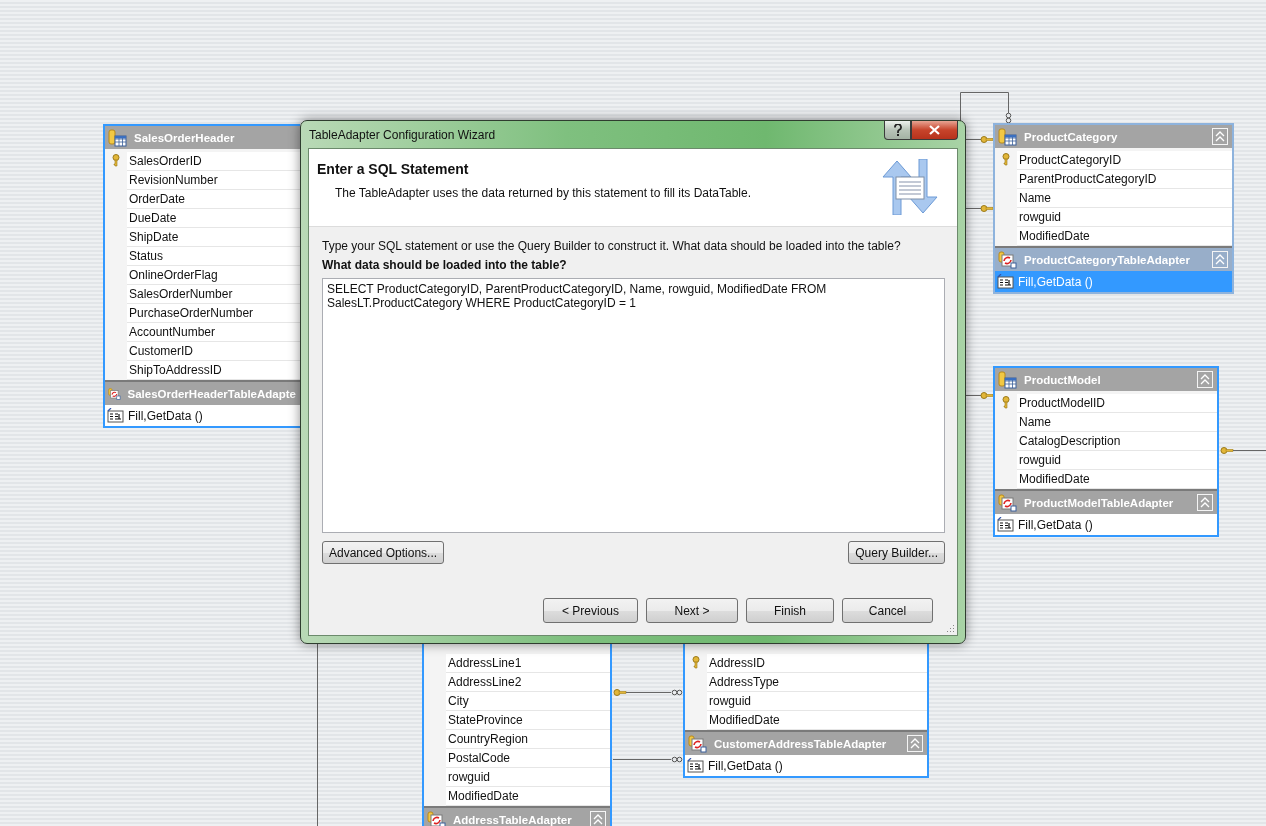  What do you see at coordinates (402, 134) in the screenshot?
I see `window-title: TableAdapter Configuration Wizard` at bounding box center [402, 134].